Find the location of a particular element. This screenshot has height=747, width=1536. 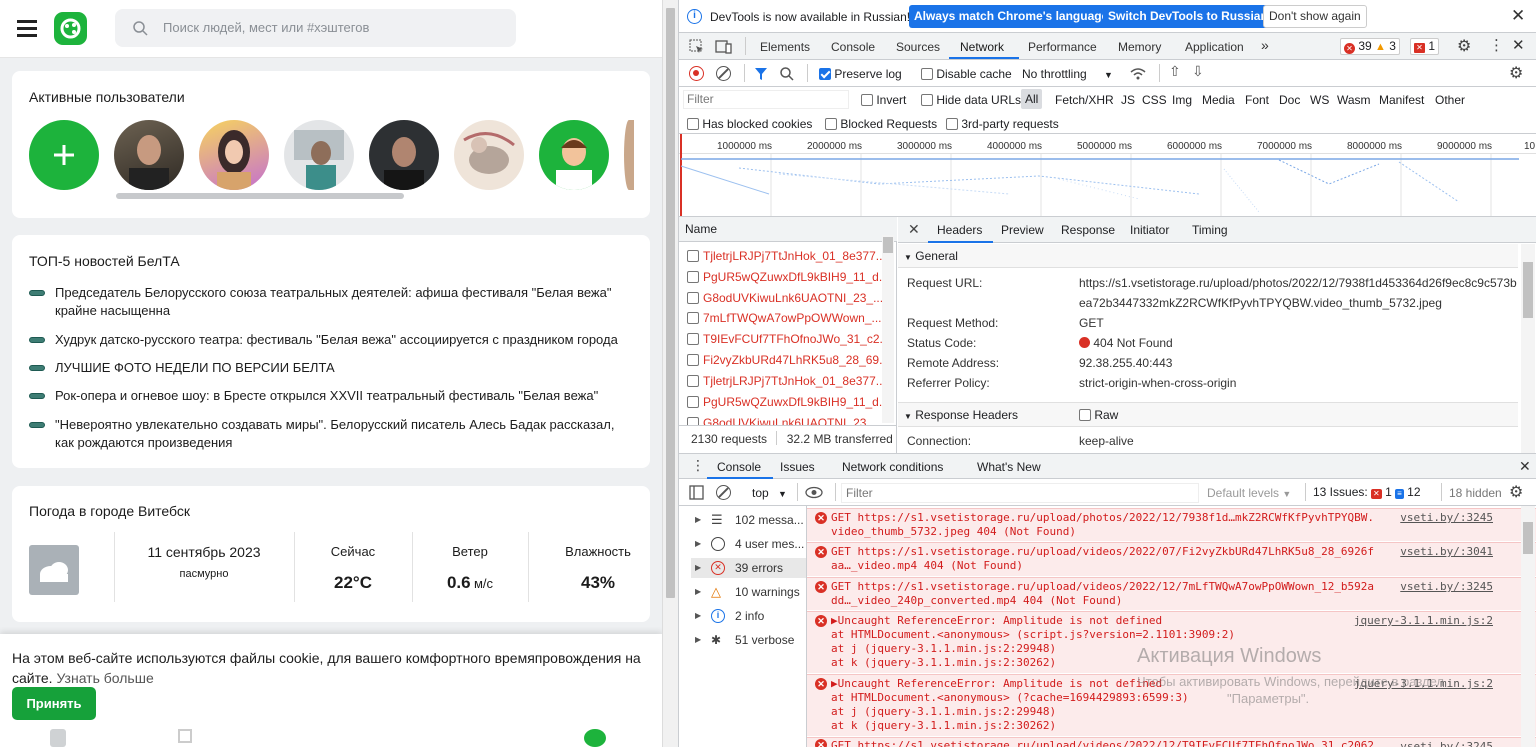

avatars-scrollbar is located at coordinates (260, 196).